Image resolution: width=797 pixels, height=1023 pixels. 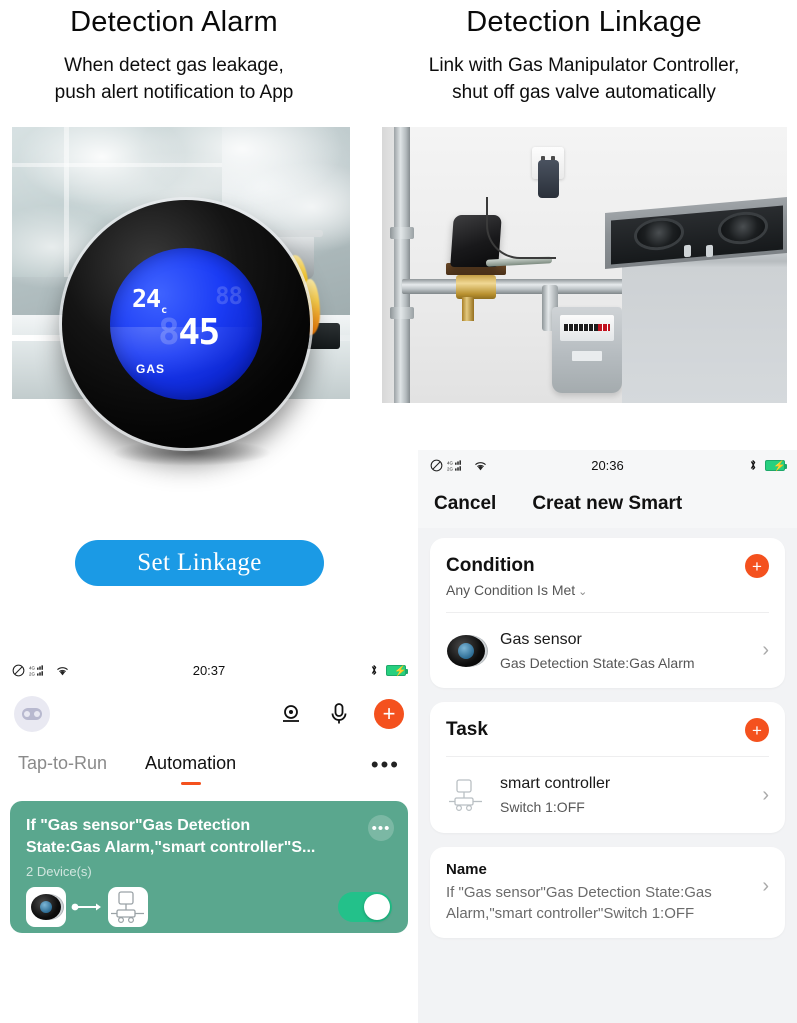 What do you see at coordinates (381, 828) in the screenshot?
I see `automation-card-more-button: •••` at bounding box center [381, 828].